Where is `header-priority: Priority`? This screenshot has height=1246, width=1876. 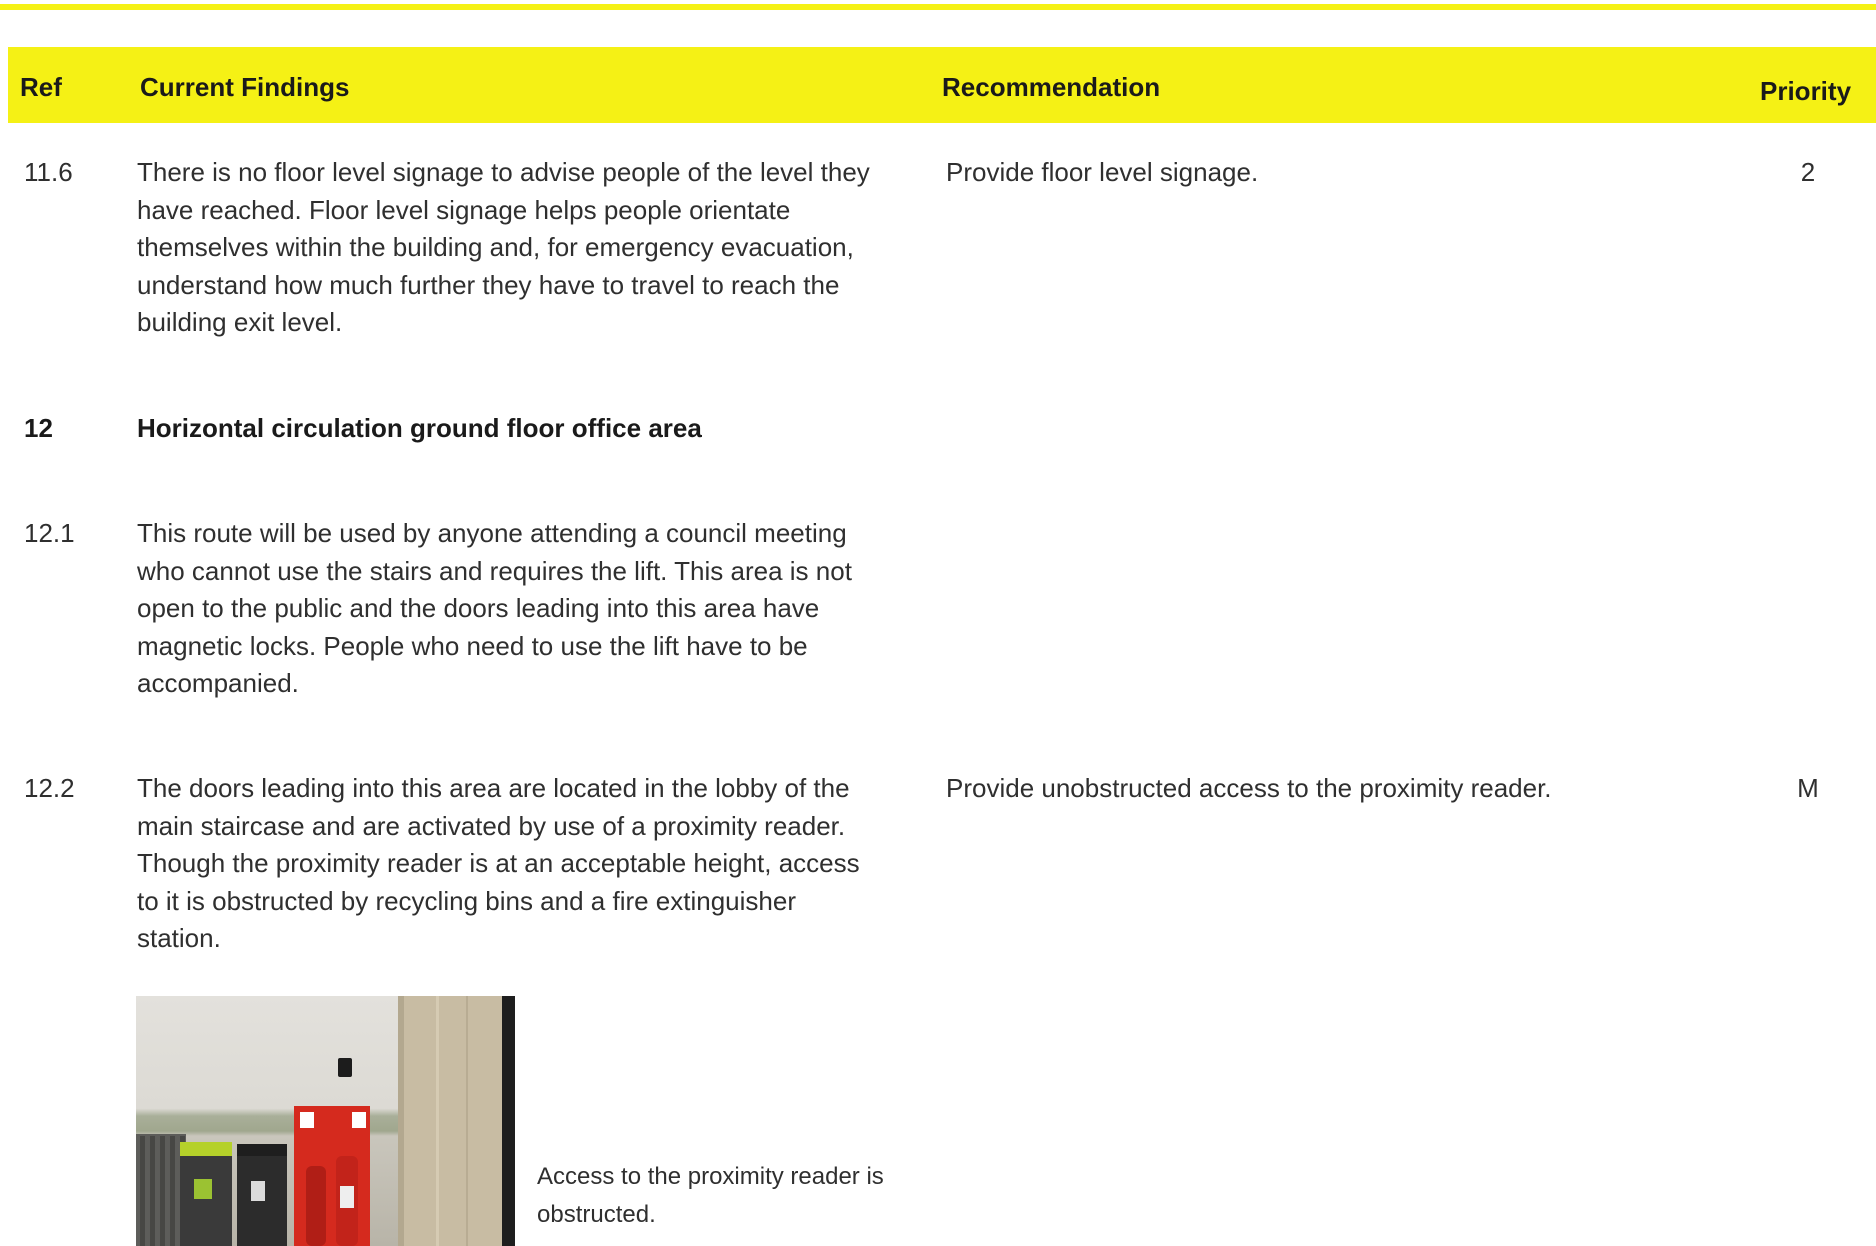 header-priority: Priority is located at coordinates (1806, 91).